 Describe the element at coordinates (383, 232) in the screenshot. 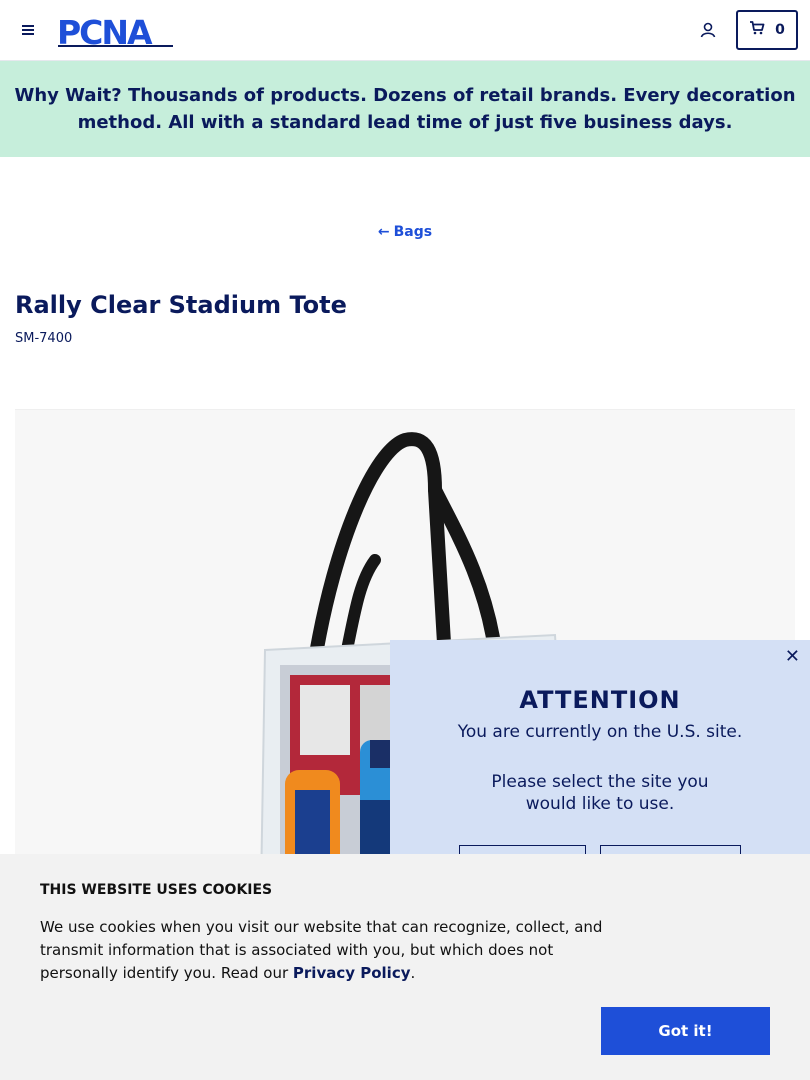

I see `arrow-left-icon: ←` at that location.